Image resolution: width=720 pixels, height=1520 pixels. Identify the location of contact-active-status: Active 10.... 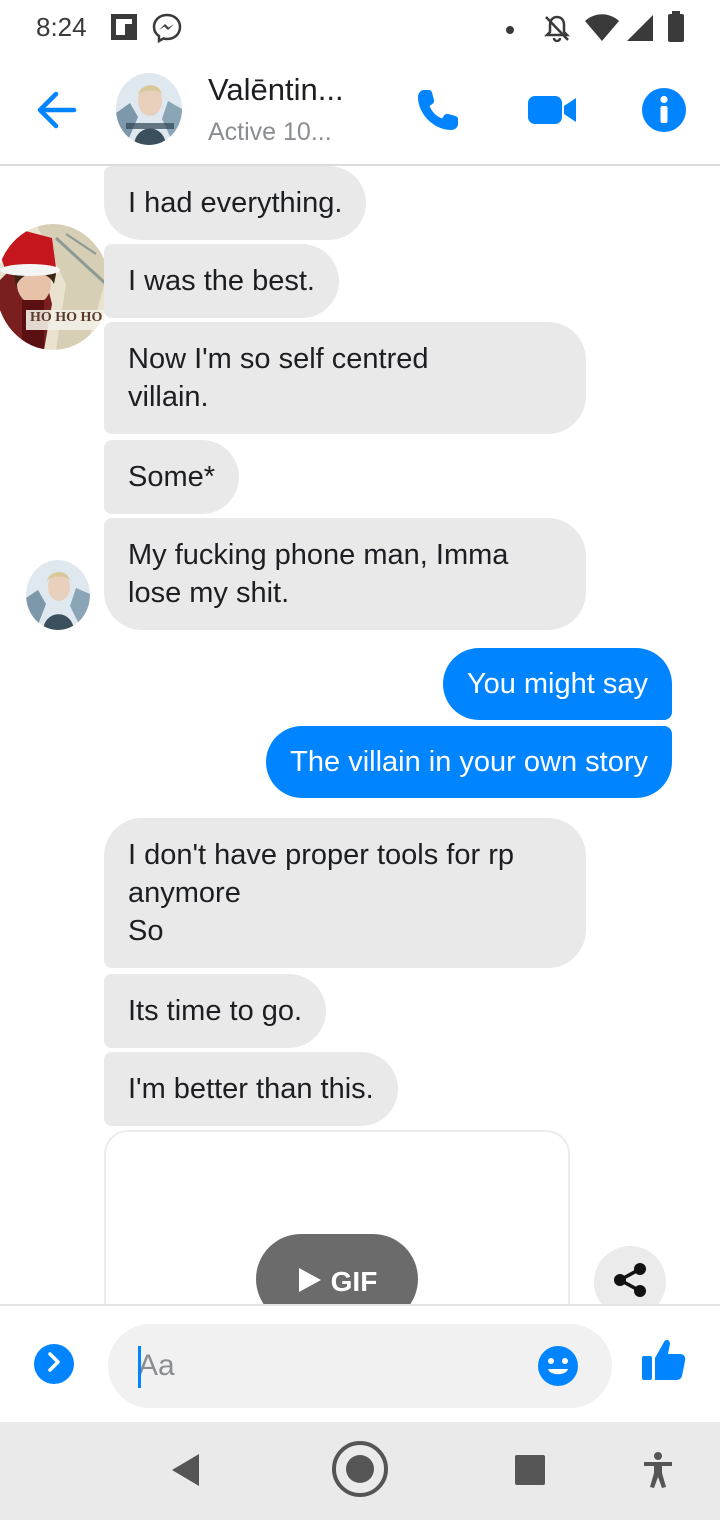
(270, 132).